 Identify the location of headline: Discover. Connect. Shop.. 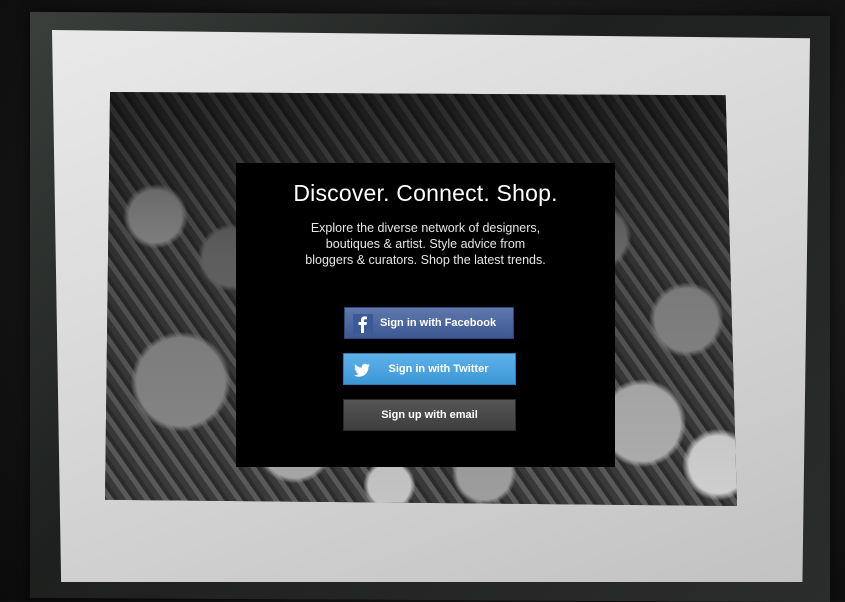
(425, 193).